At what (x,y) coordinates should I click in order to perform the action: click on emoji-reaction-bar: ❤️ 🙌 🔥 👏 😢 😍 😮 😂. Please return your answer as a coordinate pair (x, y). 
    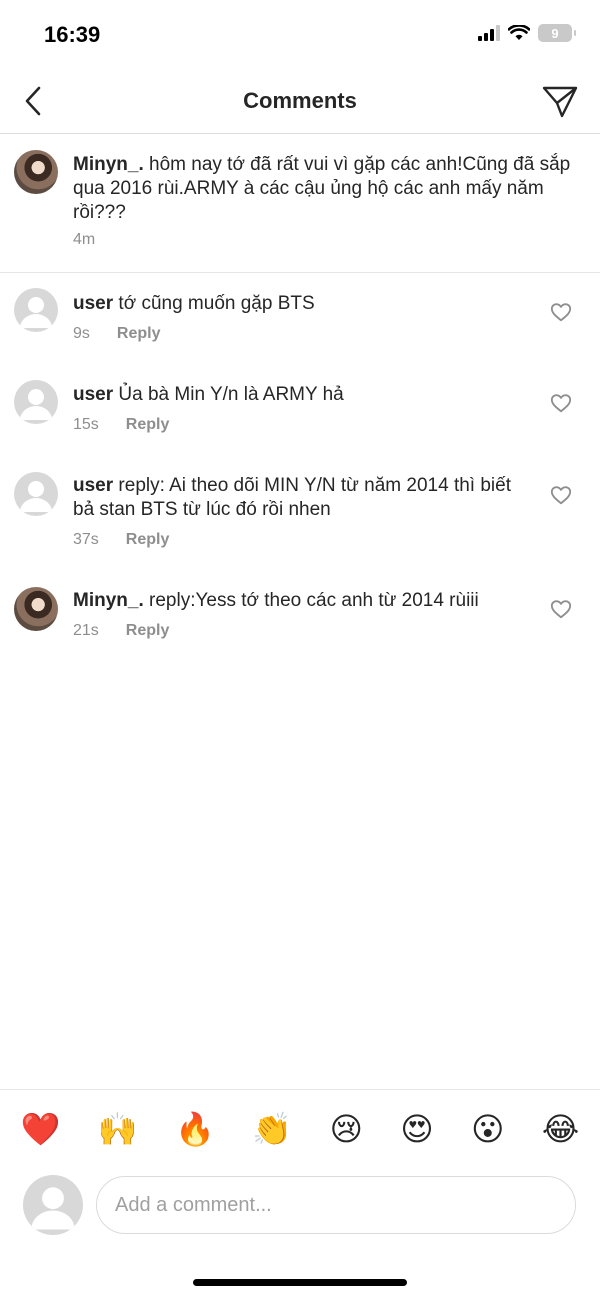
    Looking at the image, I should click on (300, 1128).